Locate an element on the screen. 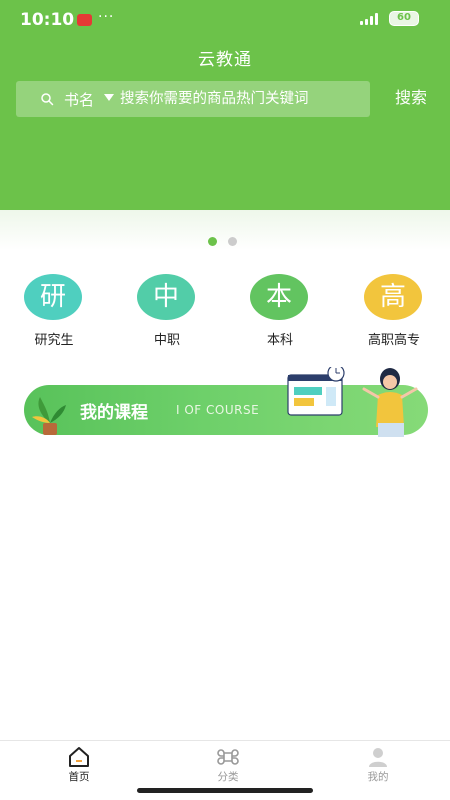 Image resolution: width=450 pixels, height=800 pixels. tab-mine: 我的 is located at coordinates (378, 763).